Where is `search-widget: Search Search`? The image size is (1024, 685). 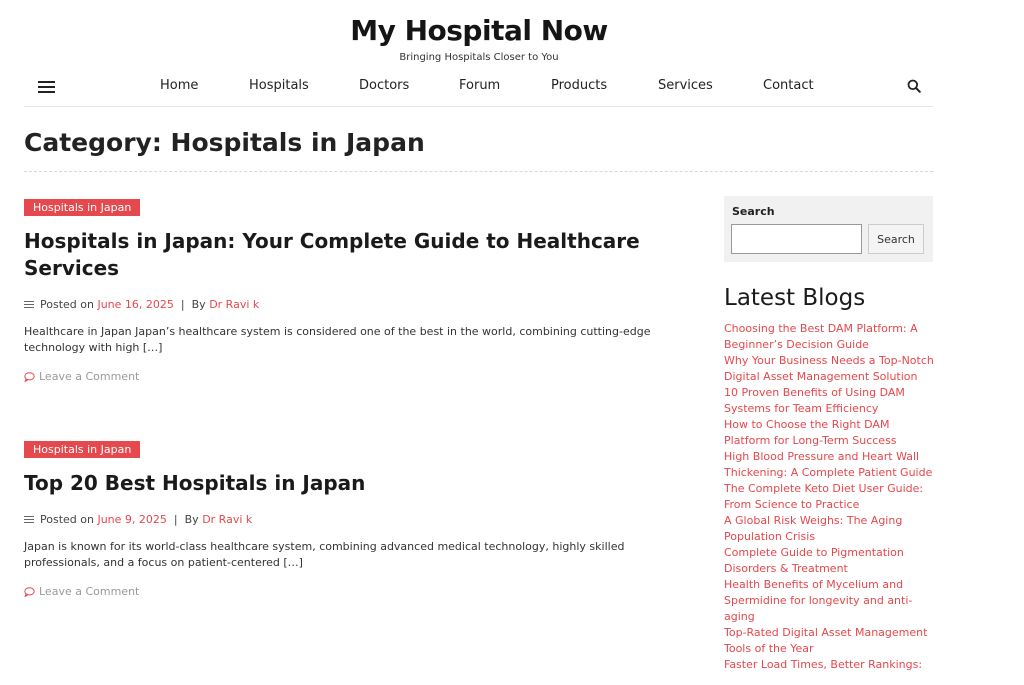 search-widget: Search Search is located at coordinates (828, 229).